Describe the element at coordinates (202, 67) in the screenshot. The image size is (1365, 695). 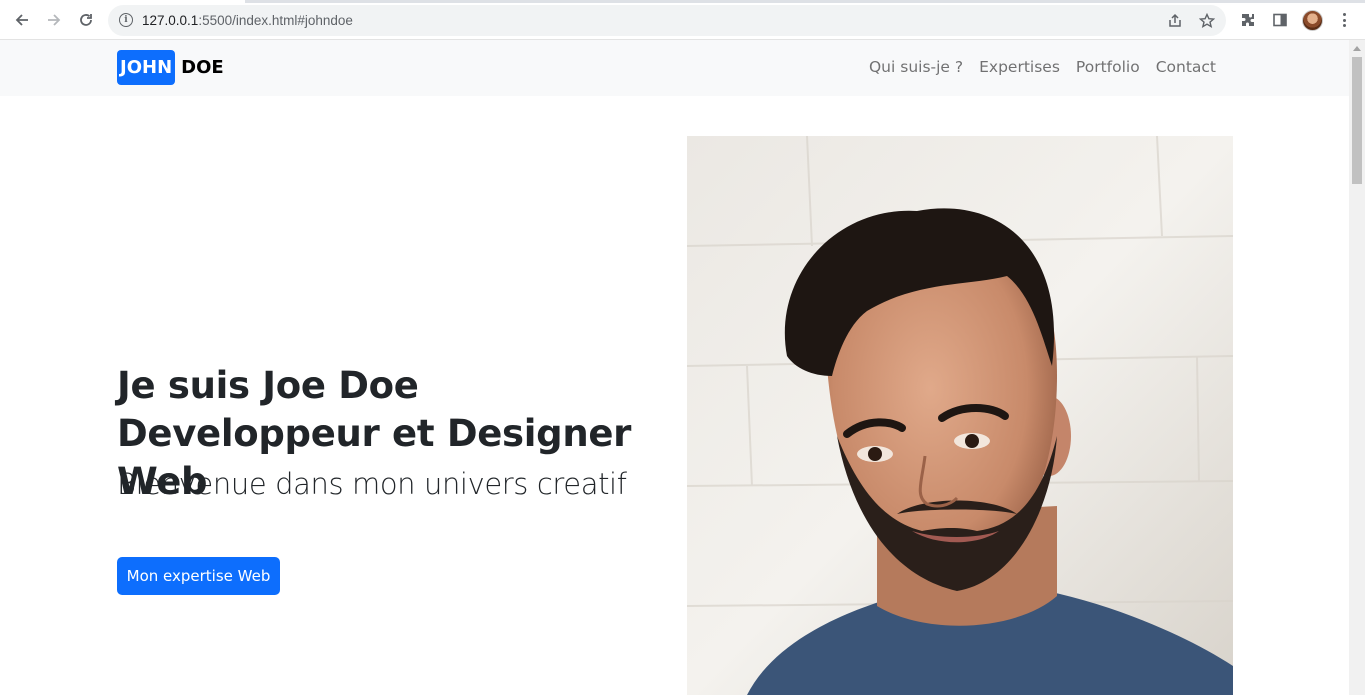
I see `brand-last-name: DOE` at that location.